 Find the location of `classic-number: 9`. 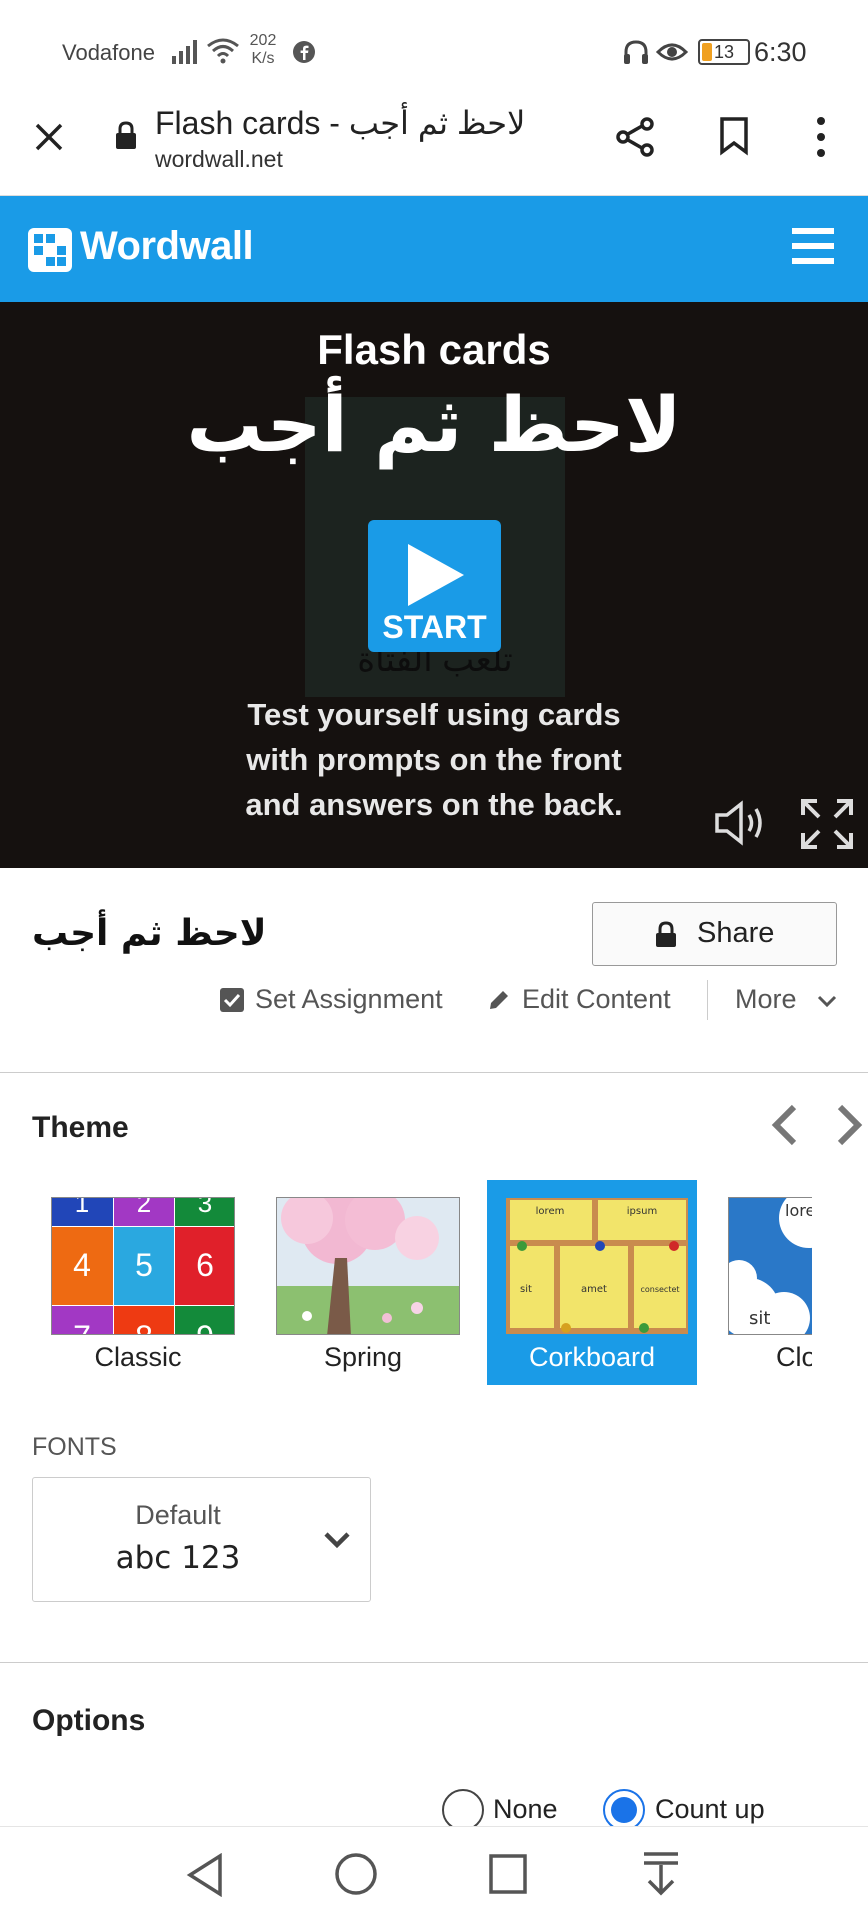

classic-number: 9 is located at coordinates (205, 1327).